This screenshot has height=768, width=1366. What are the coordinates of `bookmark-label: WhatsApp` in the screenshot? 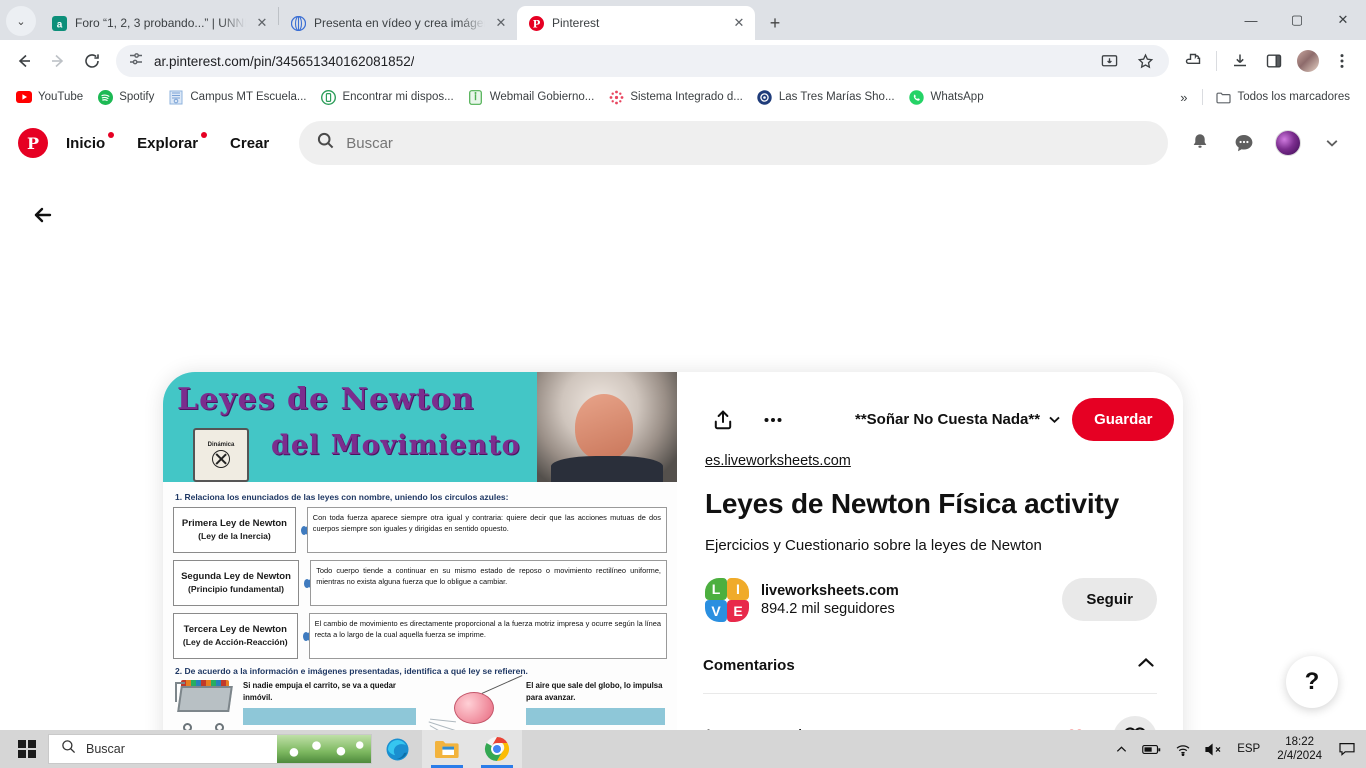 It's located at (957, 97).